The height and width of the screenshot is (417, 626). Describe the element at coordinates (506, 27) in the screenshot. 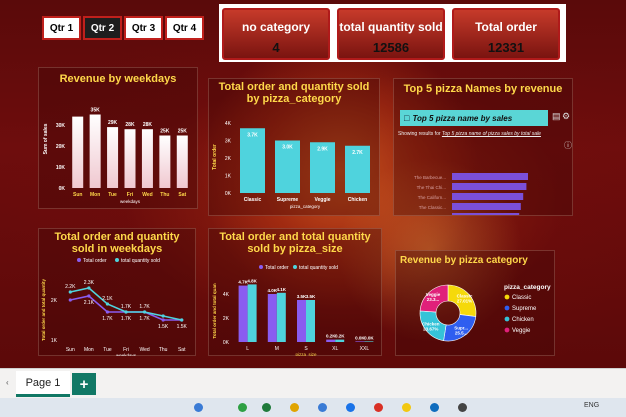

I see `kpi-title: Total order` at that location.